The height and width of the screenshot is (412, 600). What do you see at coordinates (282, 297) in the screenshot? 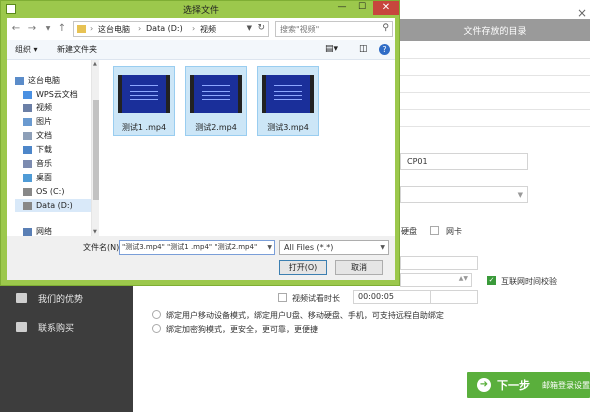
I see `video-preview-checkbox` at bounding box center [282, 297].